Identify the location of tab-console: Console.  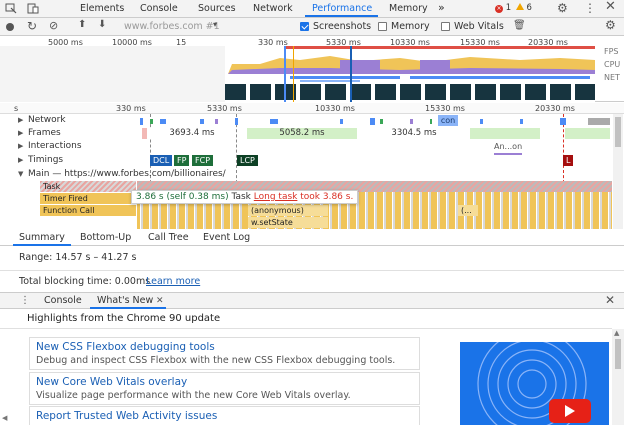
(159, 8).